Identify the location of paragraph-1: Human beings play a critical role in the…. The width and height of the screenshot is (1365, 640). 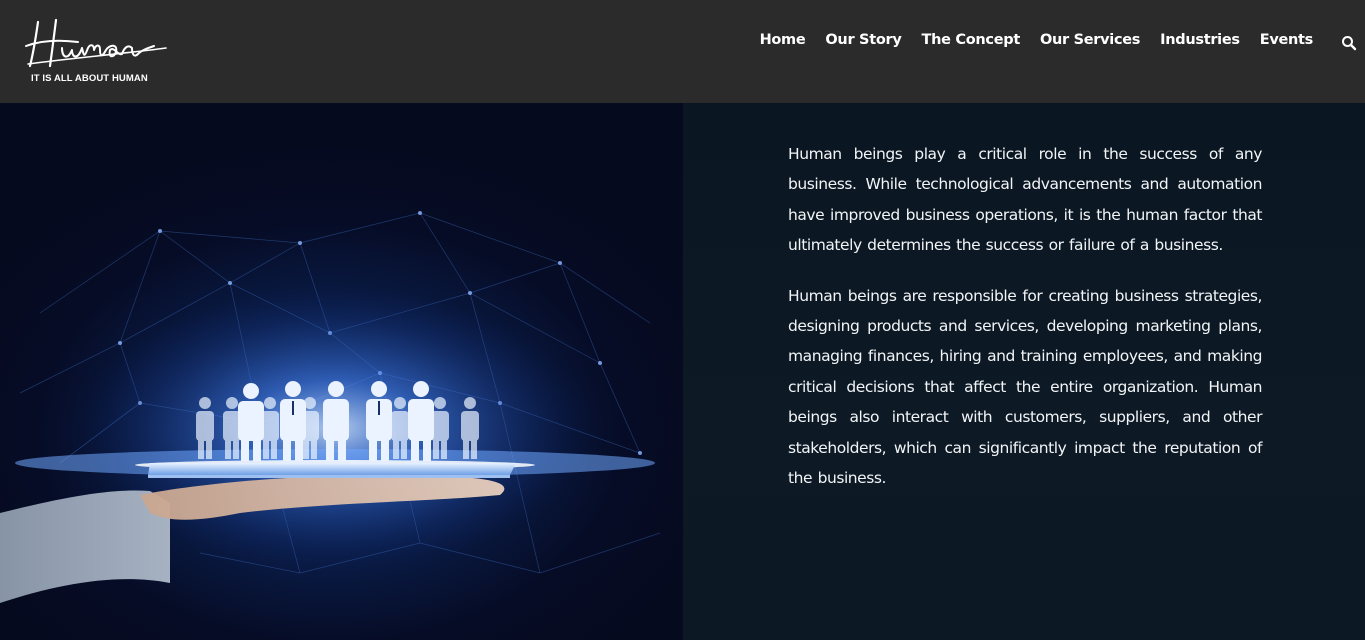
(1025, 200).